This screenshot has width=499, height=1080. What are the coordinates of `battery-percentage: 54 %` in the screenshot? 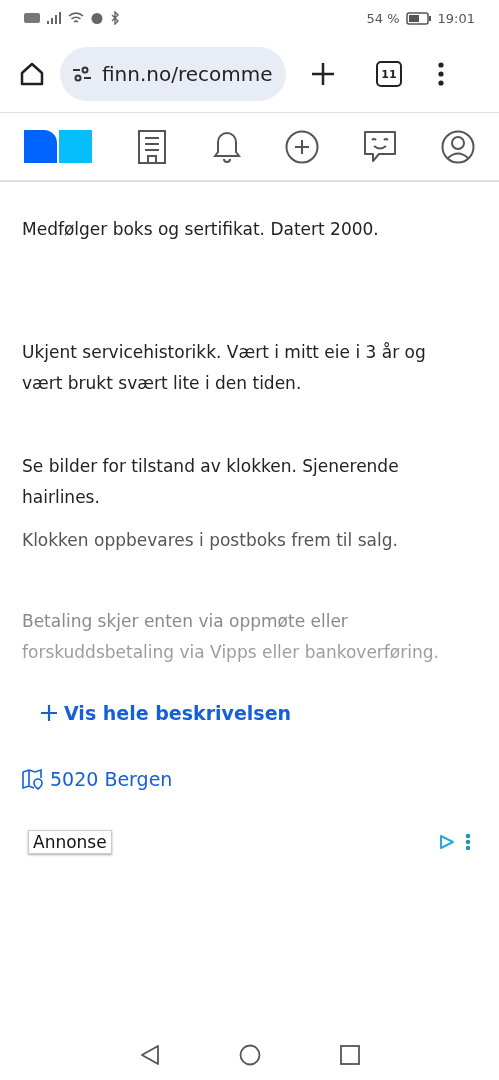 It's located at (383, 18).